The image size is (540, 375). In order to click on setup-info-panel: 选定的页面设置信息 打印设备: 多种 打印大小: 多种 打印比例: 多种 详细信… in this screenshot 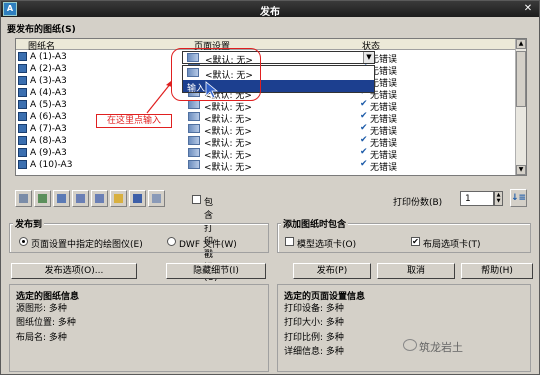, I will do `click(404, 328)`.